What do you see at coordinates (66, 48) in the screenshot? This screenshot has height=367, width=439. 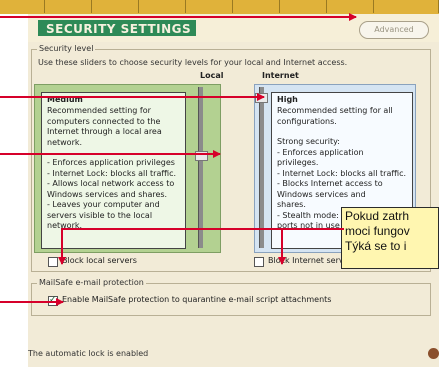 I see `security-level-legend: Security level` at bounding box center [66, 48].